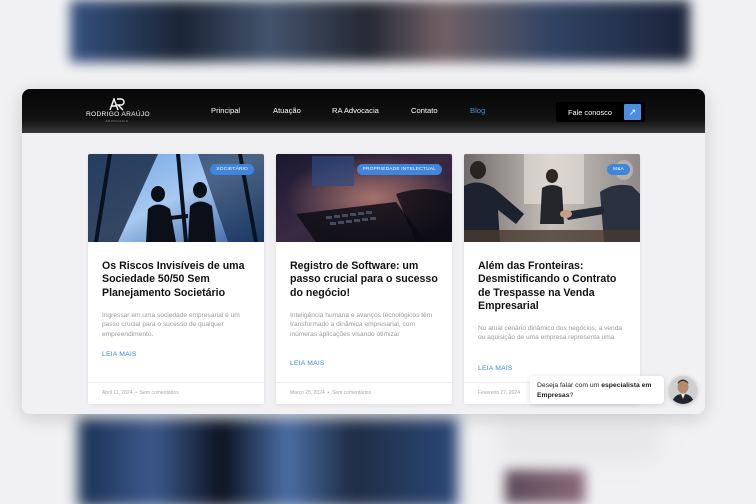  I want to click on chat-text-suffix: ?, so click(571, 395).